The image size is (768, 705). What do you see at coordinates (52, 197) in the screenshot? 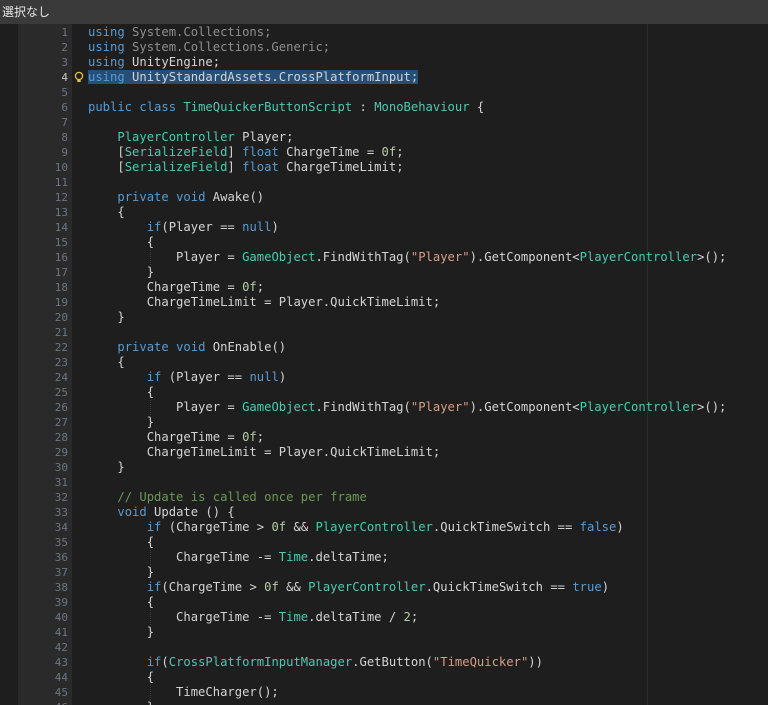
I see `line-number: 12` at bounding box center [52, 197].